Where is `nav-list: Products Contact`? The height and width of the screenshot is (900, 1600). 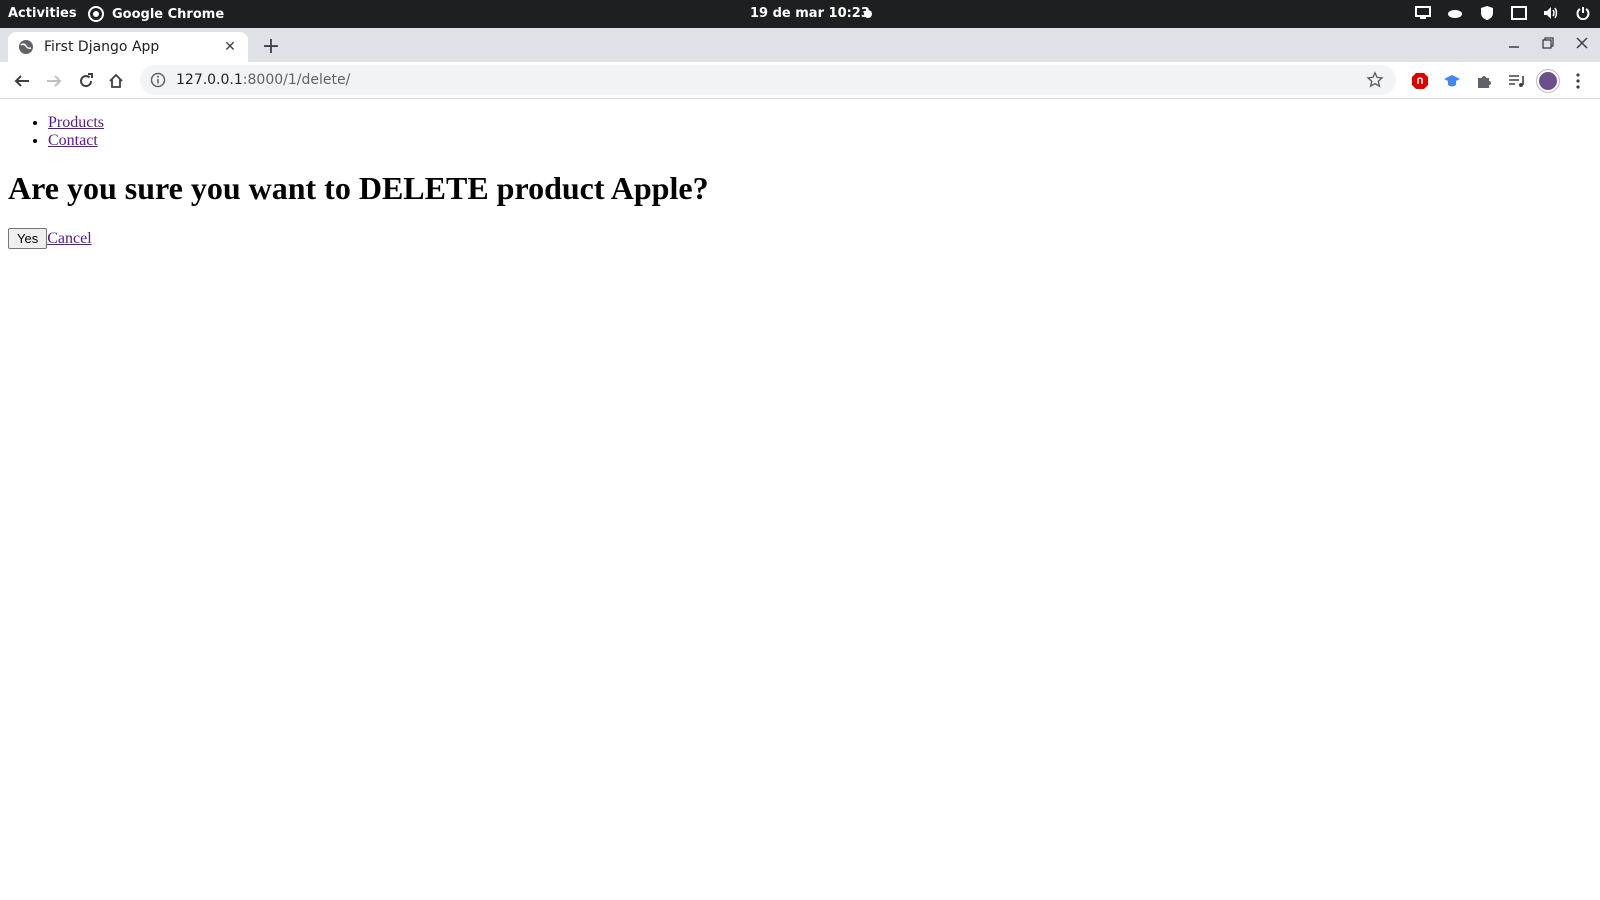 nav-list: Products Contact is located at coordinates (76, 132).